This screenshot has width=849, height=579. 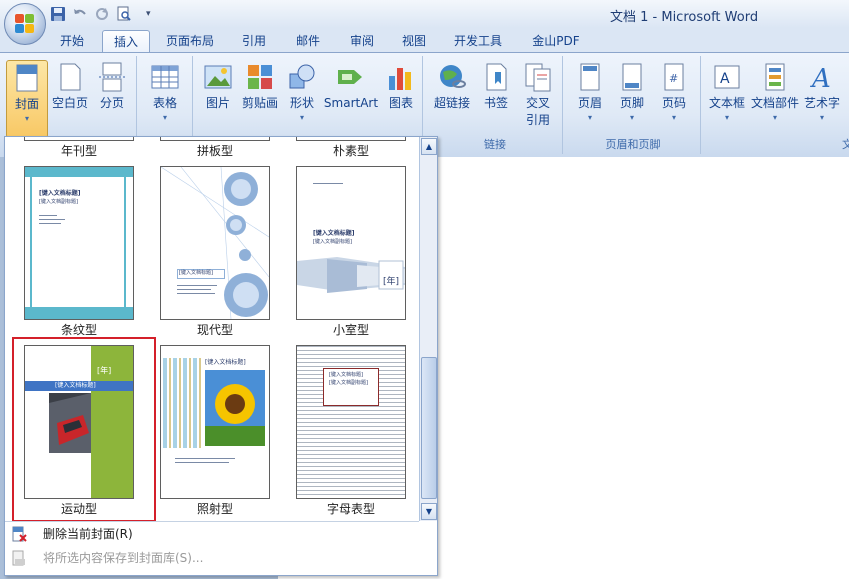 What do you see at coordinates (31, 242) in the screenshot?
I see `stripes-left-line` at bounding box center [31, 242].